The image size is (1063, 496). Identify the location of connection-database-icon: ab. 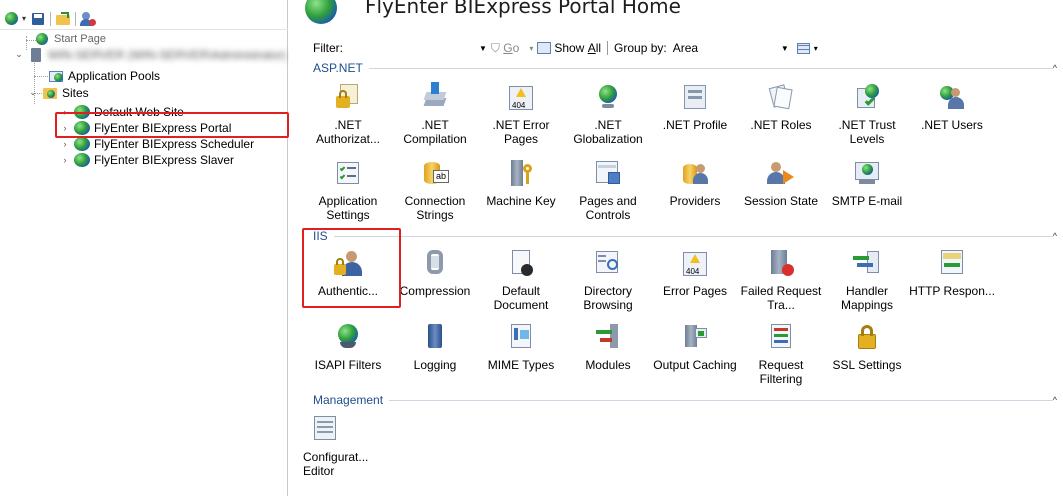
(435, 174).